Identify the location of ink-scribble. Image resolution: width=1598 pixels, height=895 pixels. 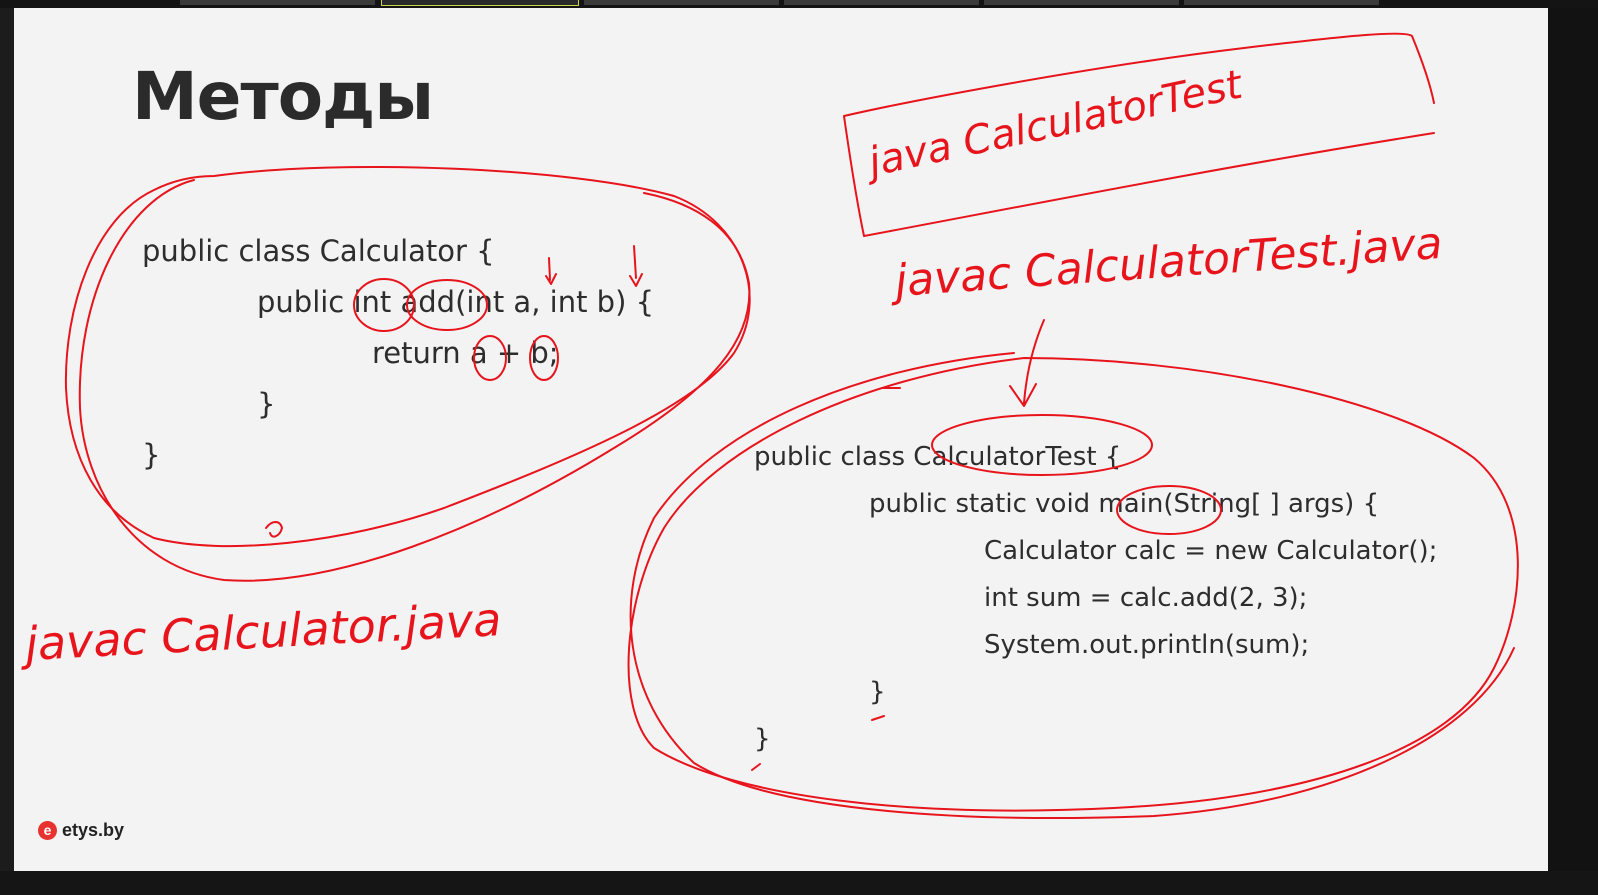
(274, 529).